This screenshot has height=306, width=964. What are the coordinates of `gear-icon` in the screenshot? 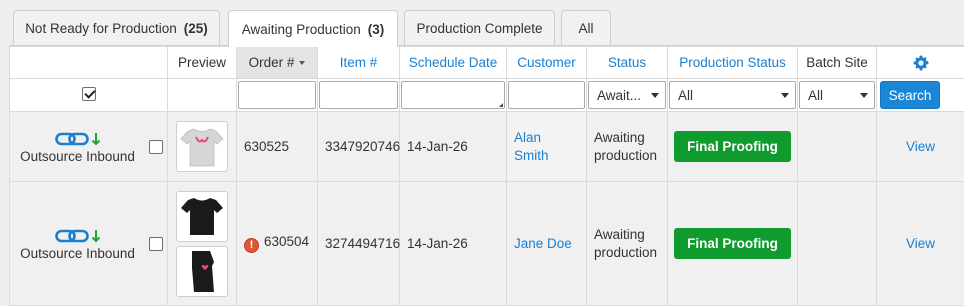 It's located at (921, 63).